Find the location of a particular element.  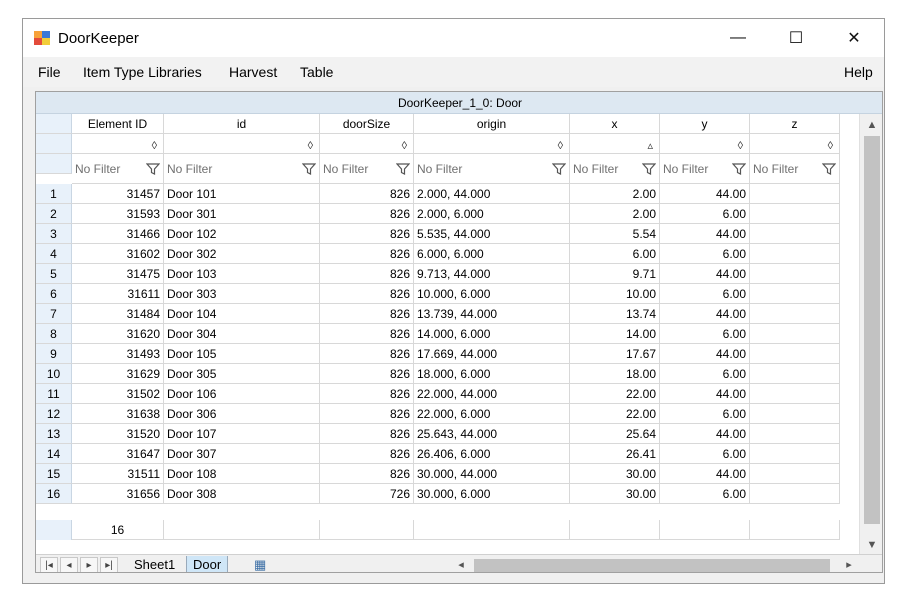

cell-origin: 30.000, 6.000 is located at coordinates (492, 494).